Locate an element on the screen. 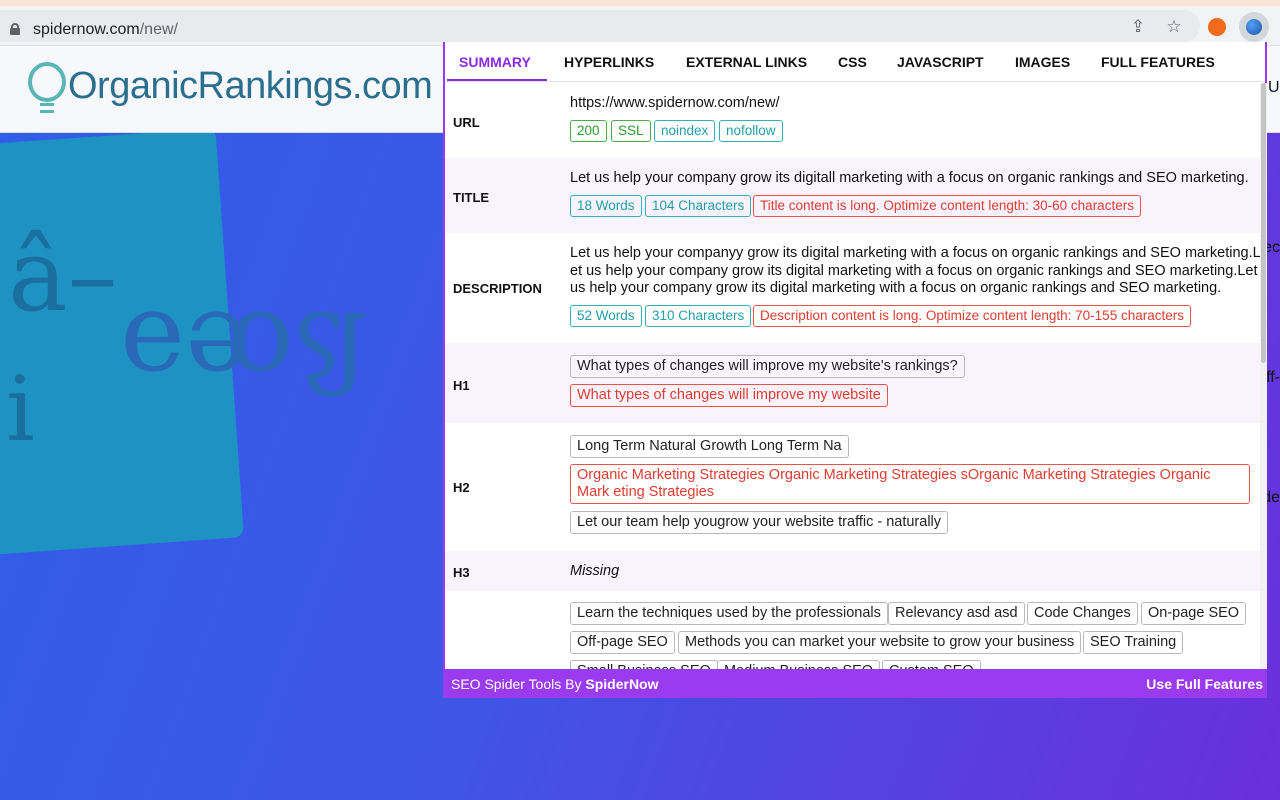 The height and width of the screenshot is (800, 1280). h4-item: Relevancy asd asd is located at coordinates (956, 613).